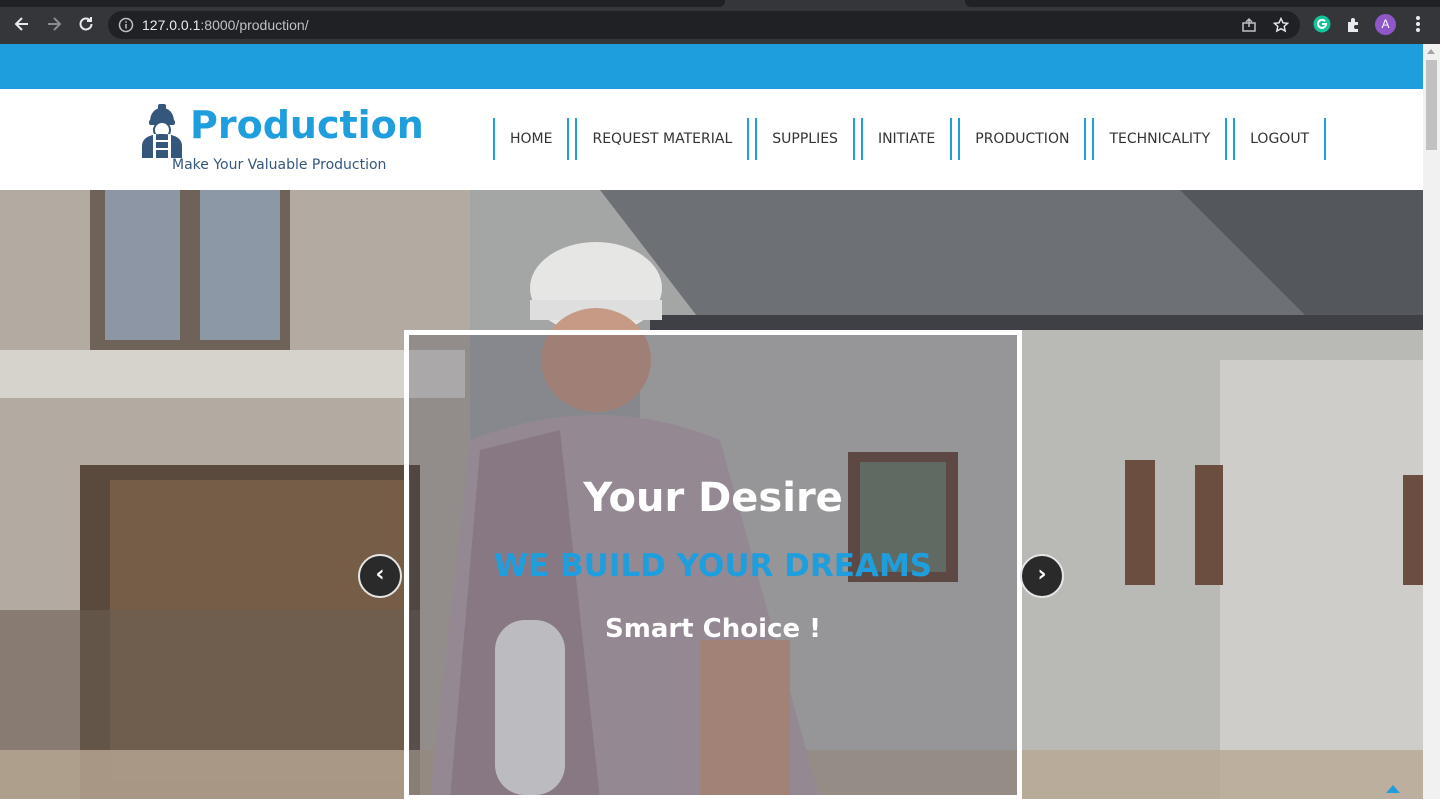  What do you see at coordinates (1281, 25) in the screenshot?
I see `star-icon` at bounding box center [1281, 25].